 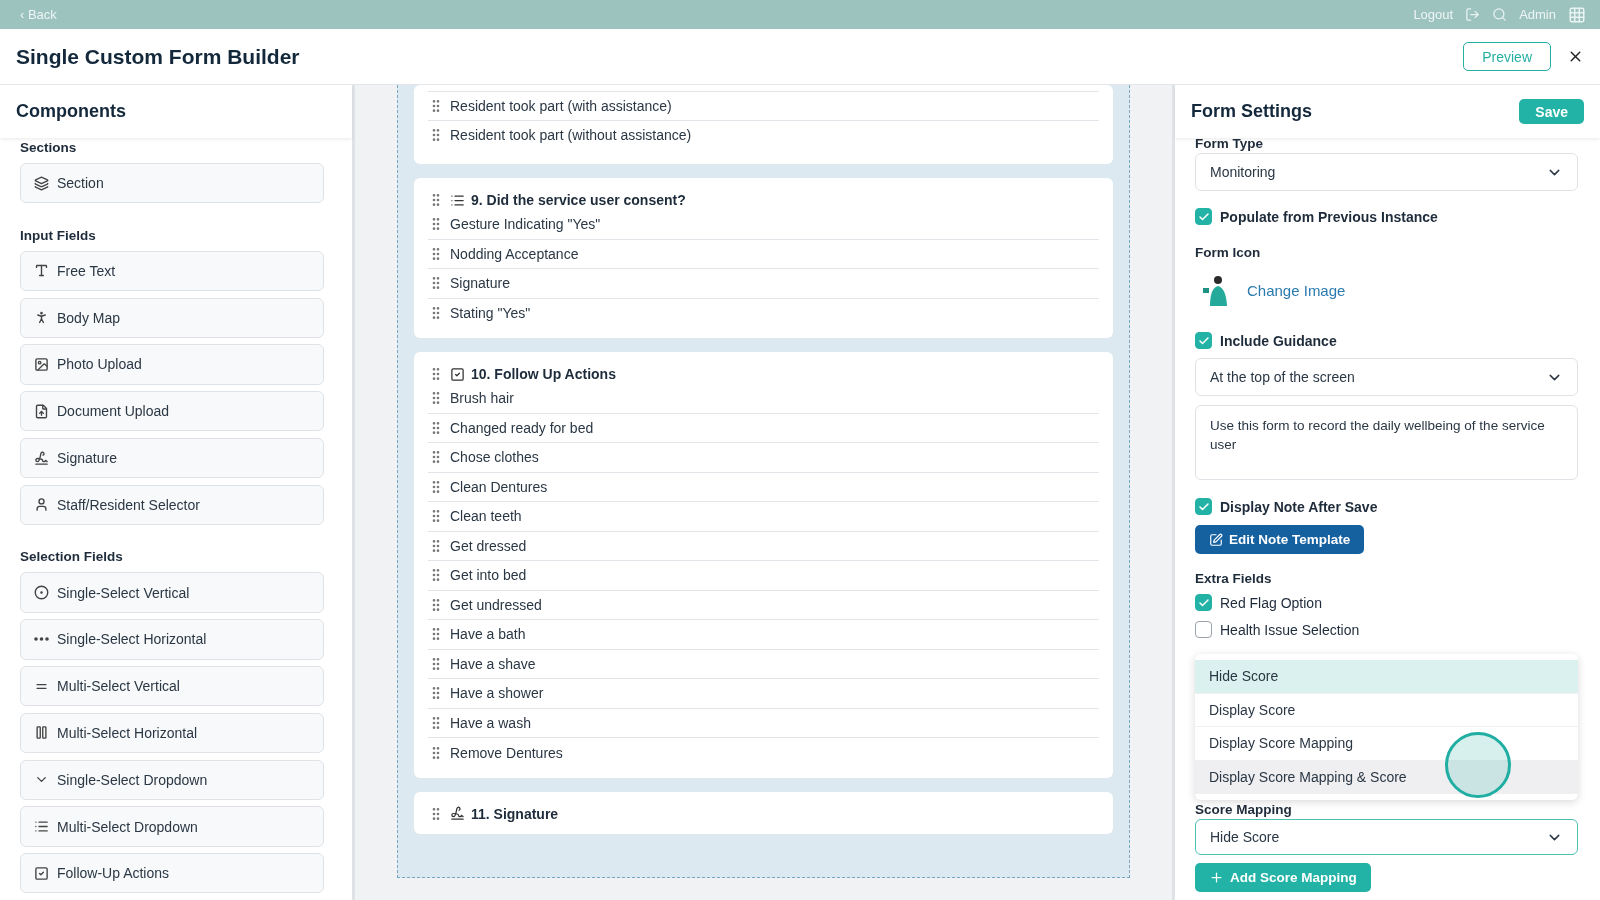 I want to click on edit-note-template-button: Edit Note Template, so click(x=1280, y=539).